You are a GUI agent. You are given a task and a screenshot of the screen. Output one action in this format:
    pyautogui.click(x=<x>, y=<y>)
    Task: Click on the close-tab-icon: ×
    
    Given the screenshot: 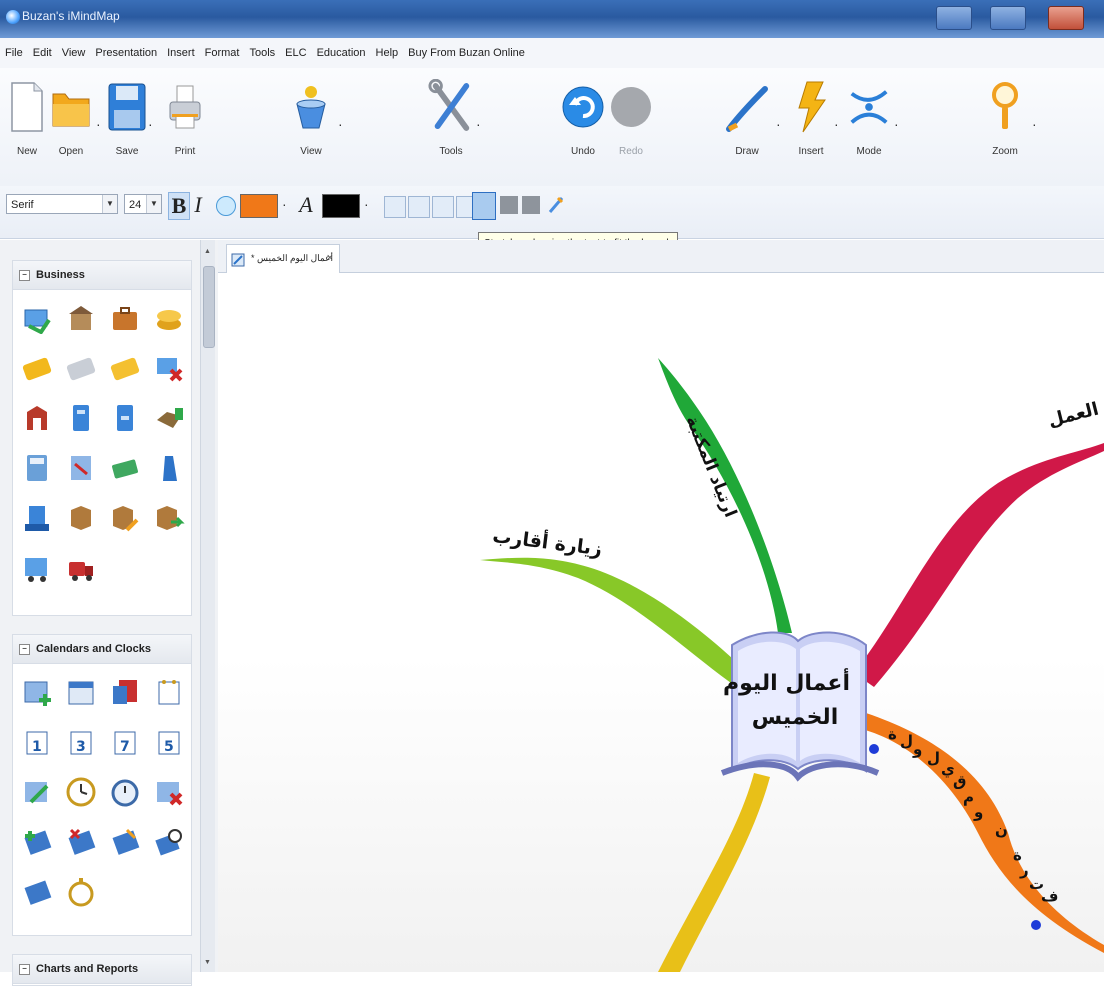 What is the action you would take?
    pyautogui.click(x=330, y=258)
    